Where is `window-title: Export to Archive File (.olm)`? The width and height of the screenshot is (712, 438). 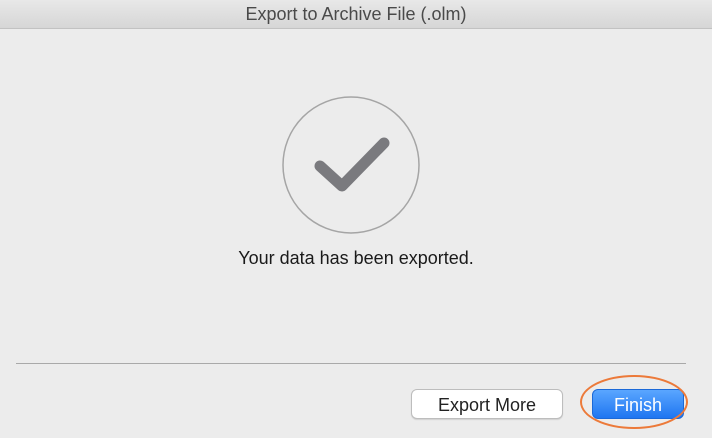 window-title: Export to Archive File (.olm) is located at coordinates (356, 14).